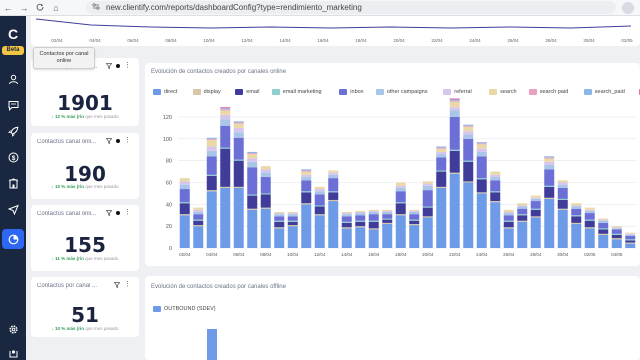  What do you see at coordinates (628, 8) in the screenshot?
I see `profile-icon` at bounding box center [628, 8].